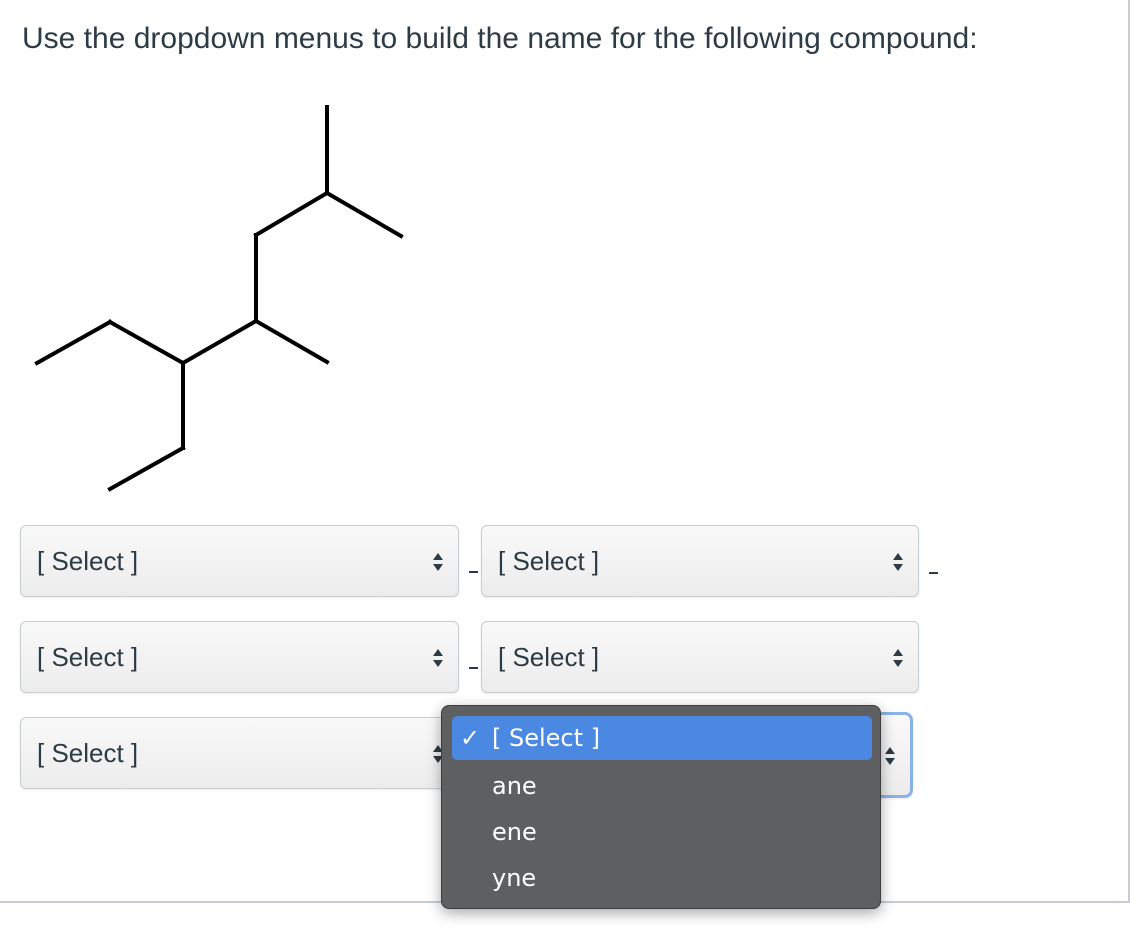 Image resolution: width=1130 pixels, height=930 pixels. I want to click on parent-chain-select: [ Select ], so click(700, 657).